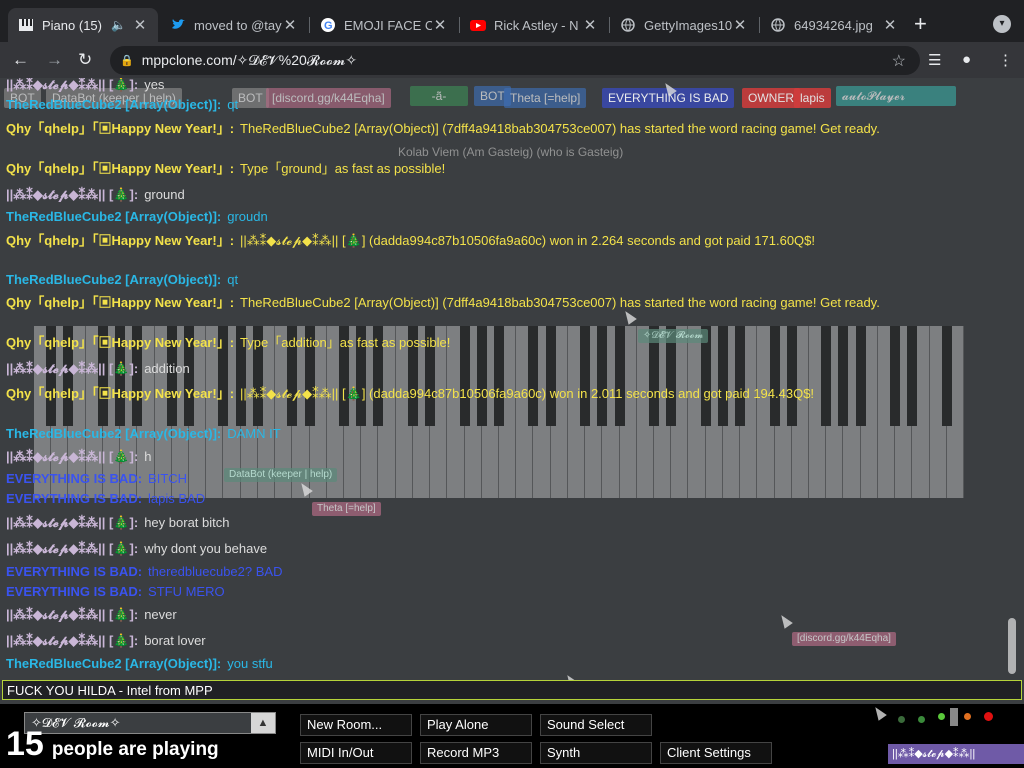 Image resolution: width=1024 pixels, height=768 pixels. I want to click on tab-title: GettyImages10, so click(688, 25).